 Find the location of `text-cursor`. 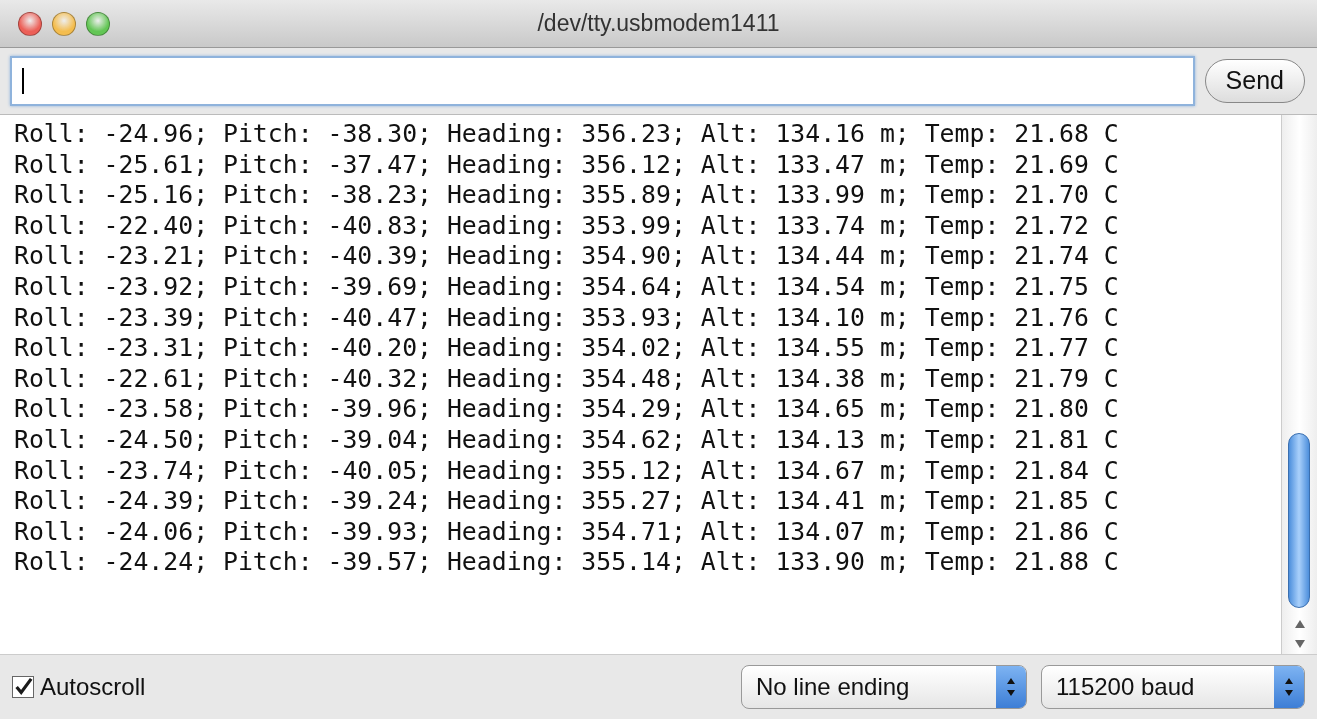

text-cursor is located at coordinates (23, 81).